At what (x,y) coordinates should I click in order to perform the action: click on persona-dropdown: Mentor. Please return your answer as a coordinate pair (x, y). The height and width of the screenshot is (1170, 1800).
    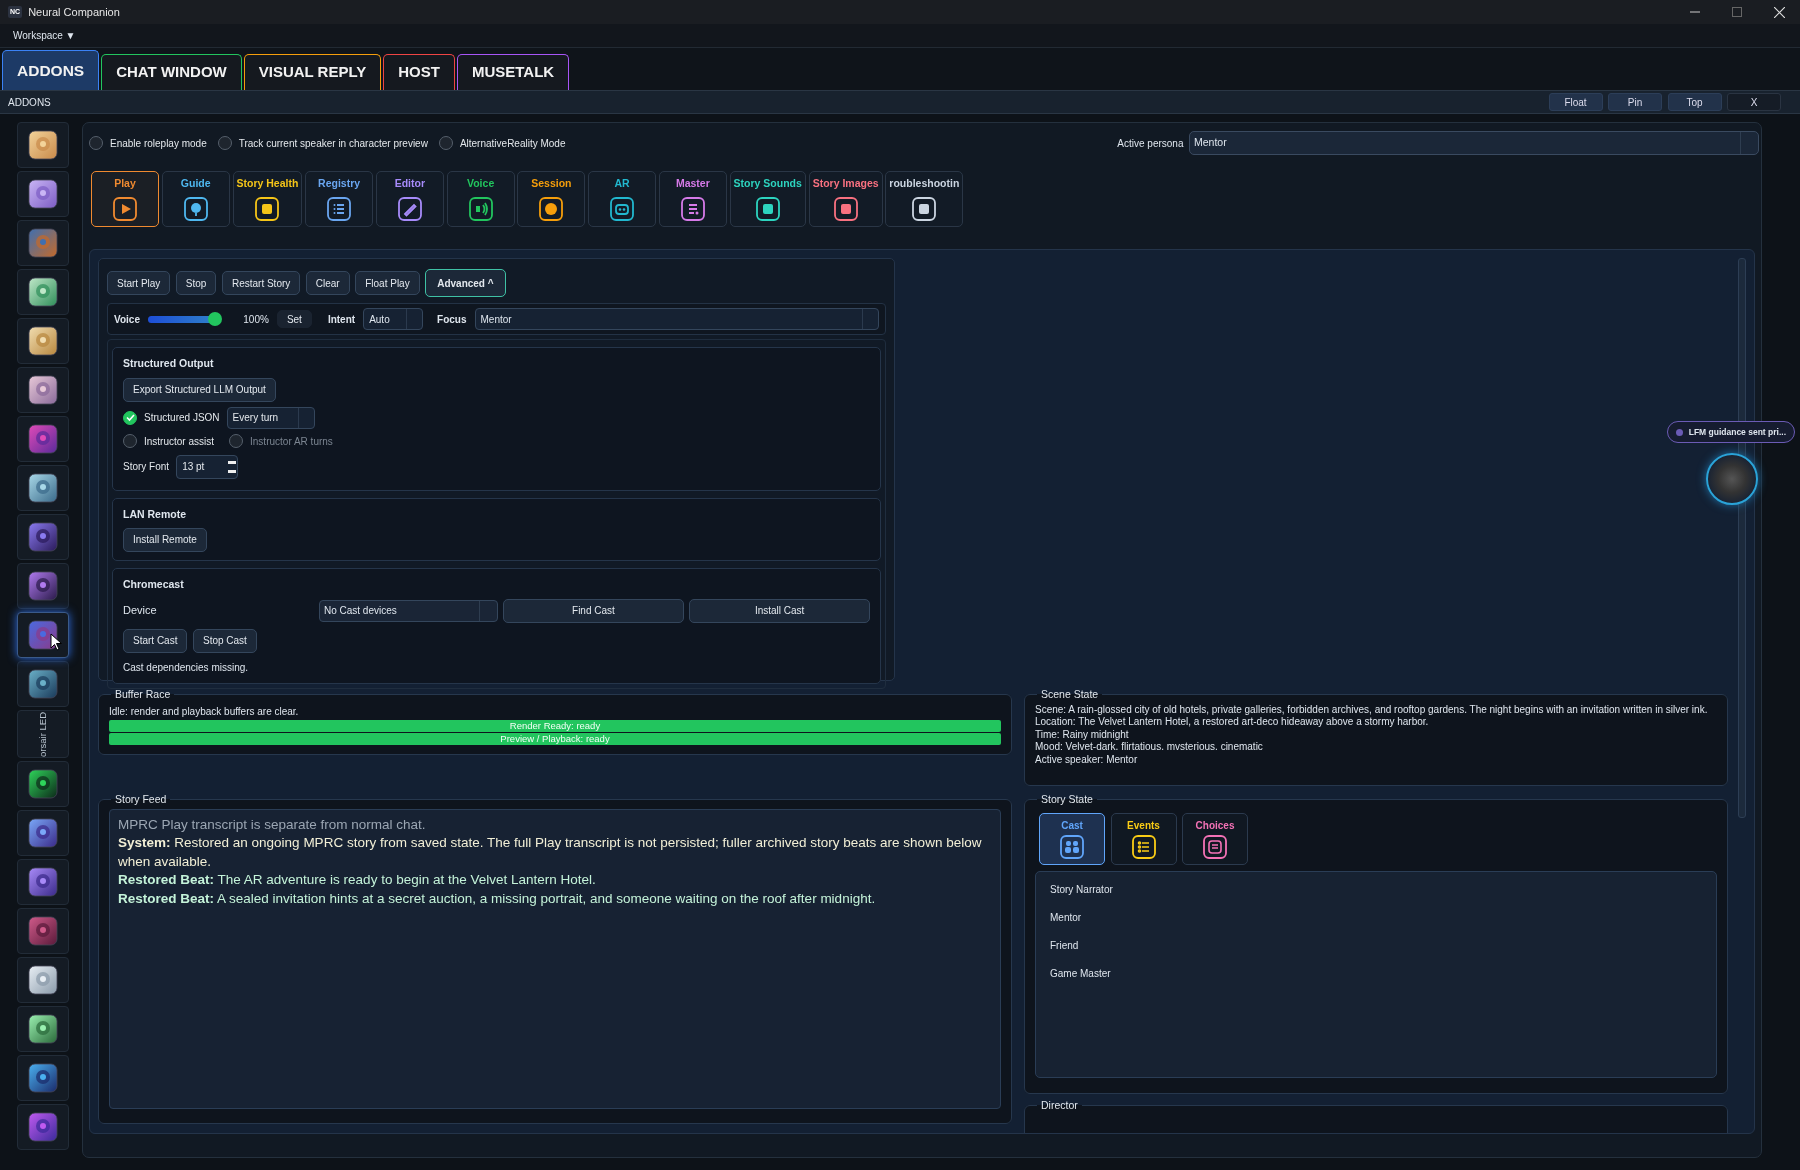
    Looking at the image, I should click on (1474, 143).